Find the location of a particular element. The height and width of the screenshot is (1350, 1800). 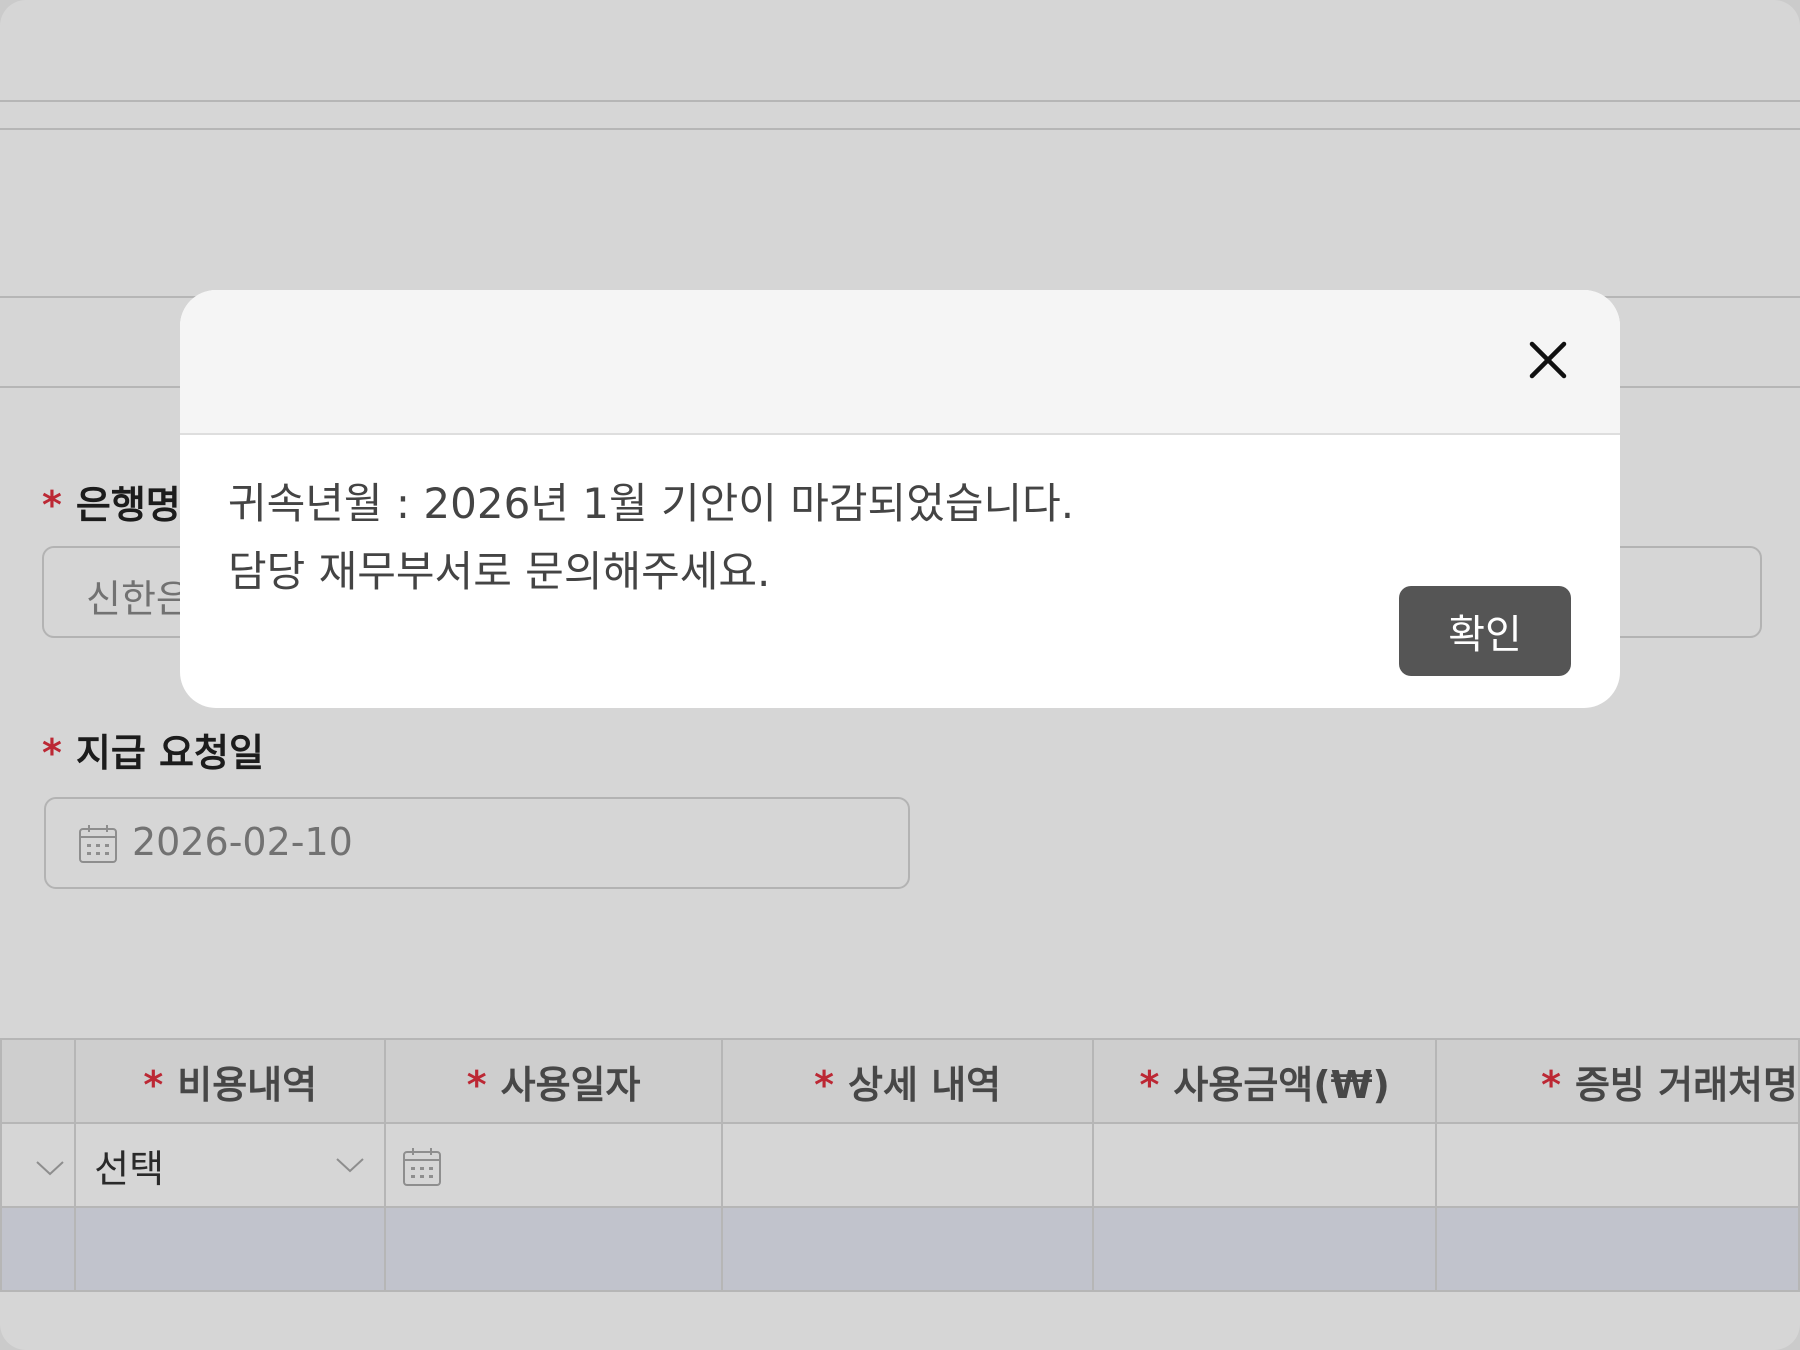

dialog-message-line2: 담당 재무부서로 문의해주세요. is located at coordinates (499, 571).